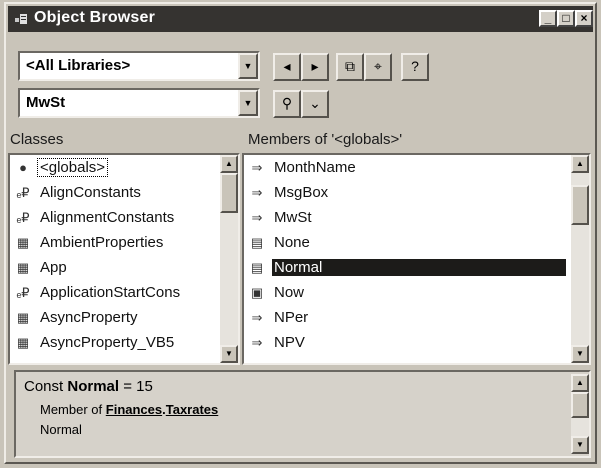 The width and height of the screenshot is (601, 468). I want to click on declaration-value: = 15, so click(138, 386).